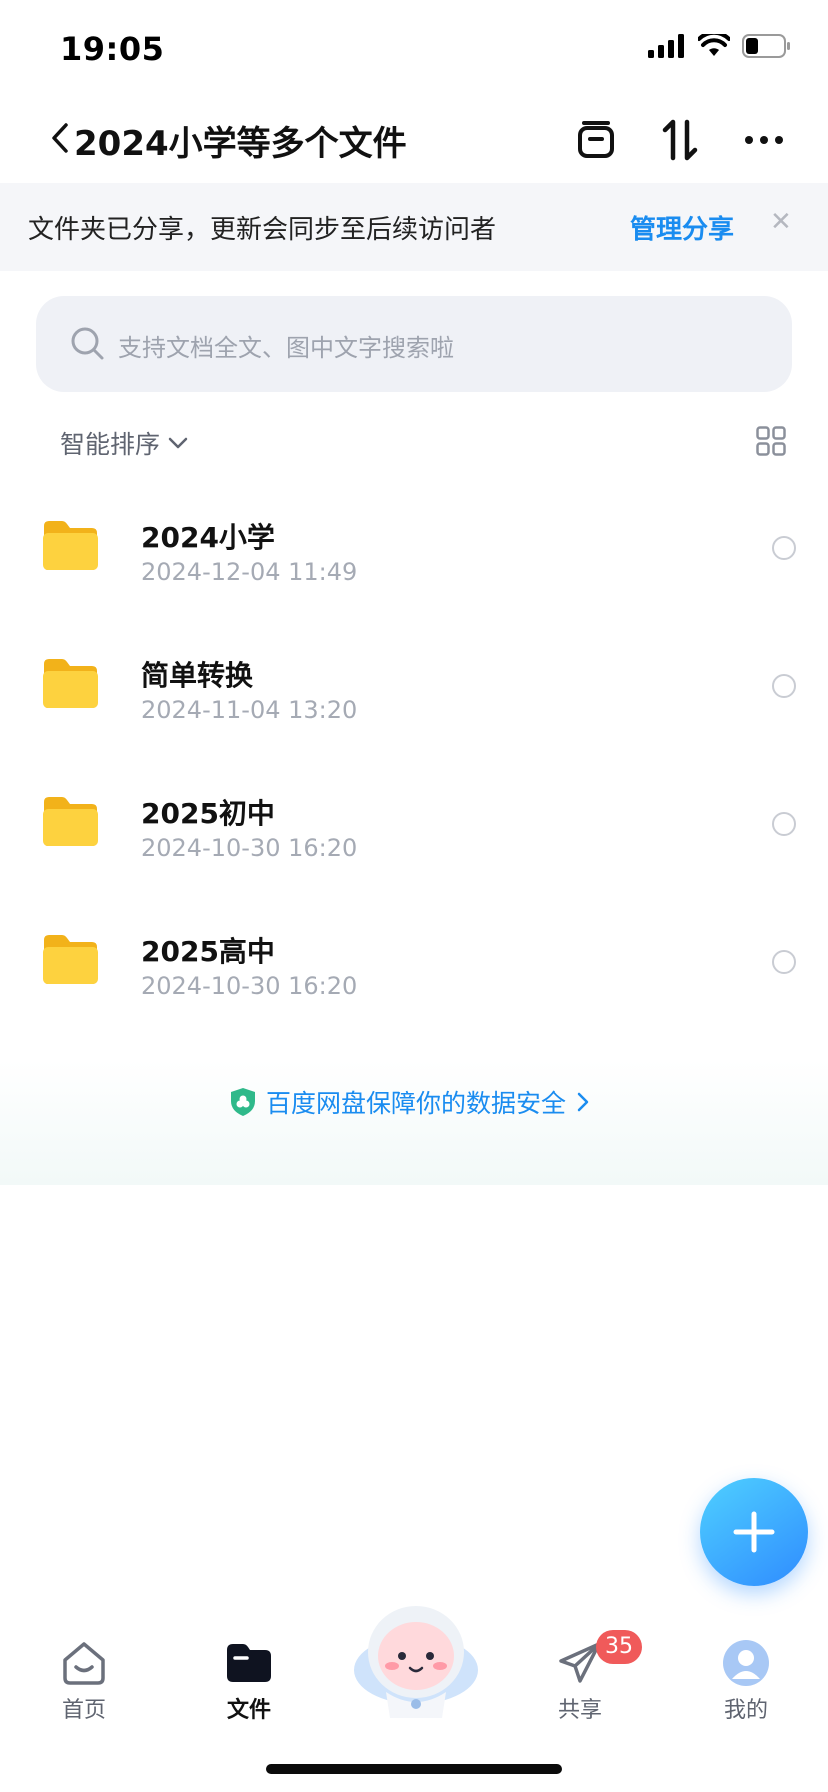  I want to click on list-item: 2025初中 2024-10-30 16:20, so click(414, 825).